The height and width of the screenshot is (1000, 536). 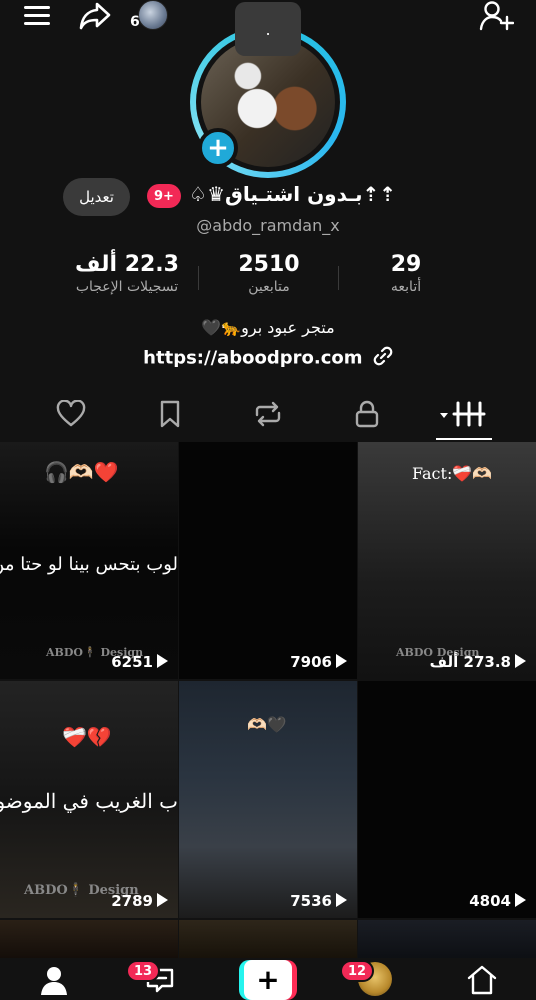 I want to click on active-tab-indicator, so click(x=464, y=439).